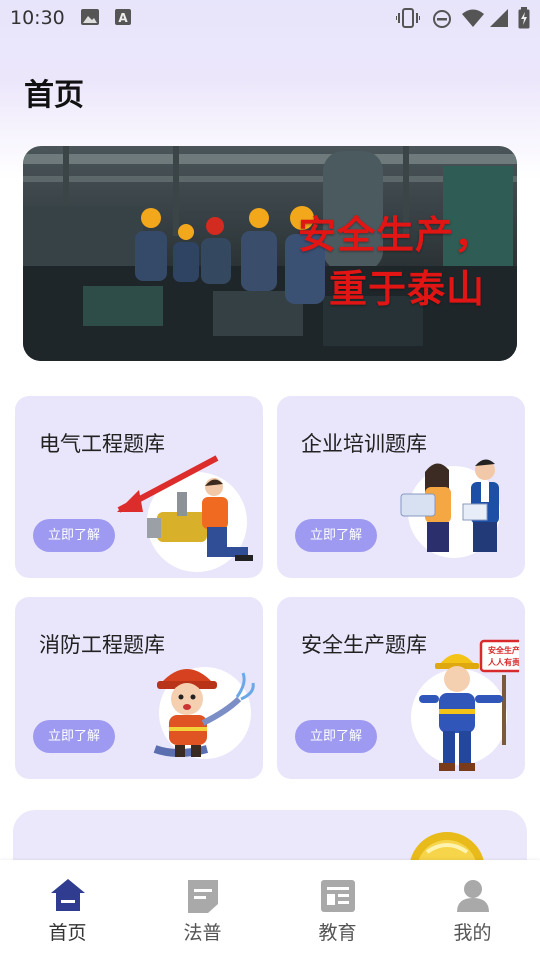  I want to click on sign-line1: 安全生产, so click(503, 650).